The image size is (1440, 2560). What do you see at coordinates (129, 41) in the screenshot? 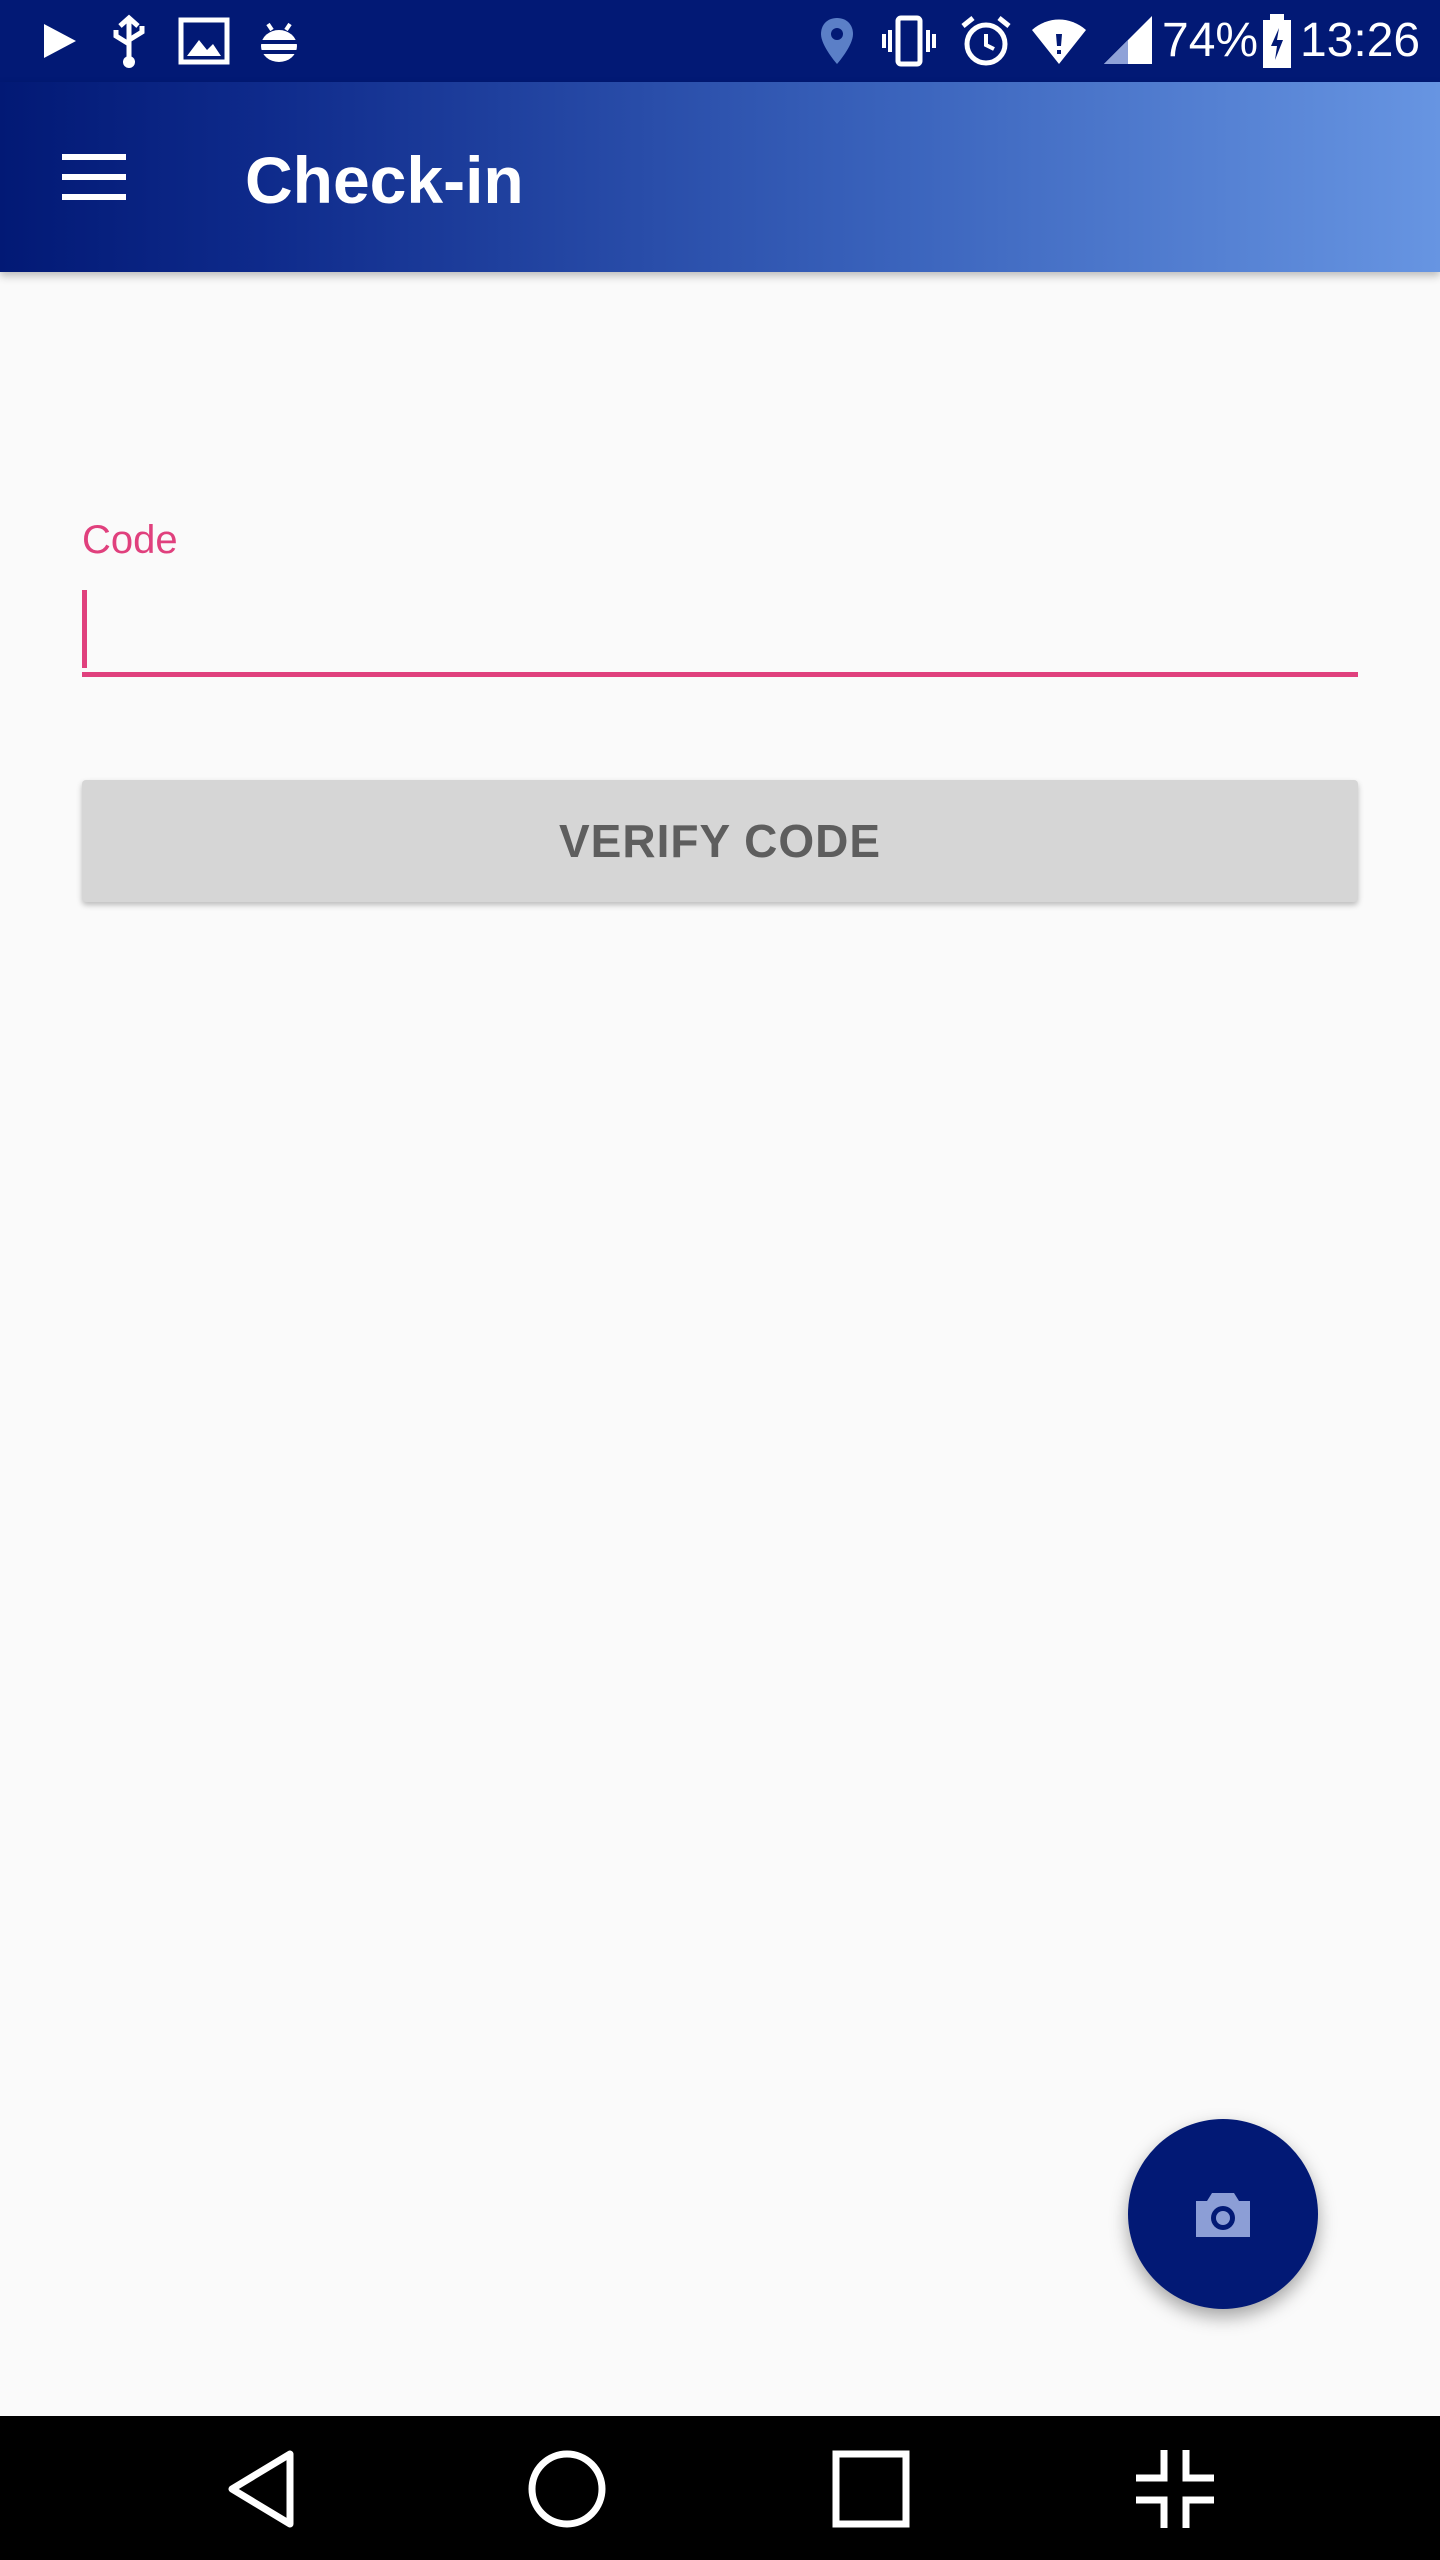
I see `usb-icon` at bounding box center [129, 41].